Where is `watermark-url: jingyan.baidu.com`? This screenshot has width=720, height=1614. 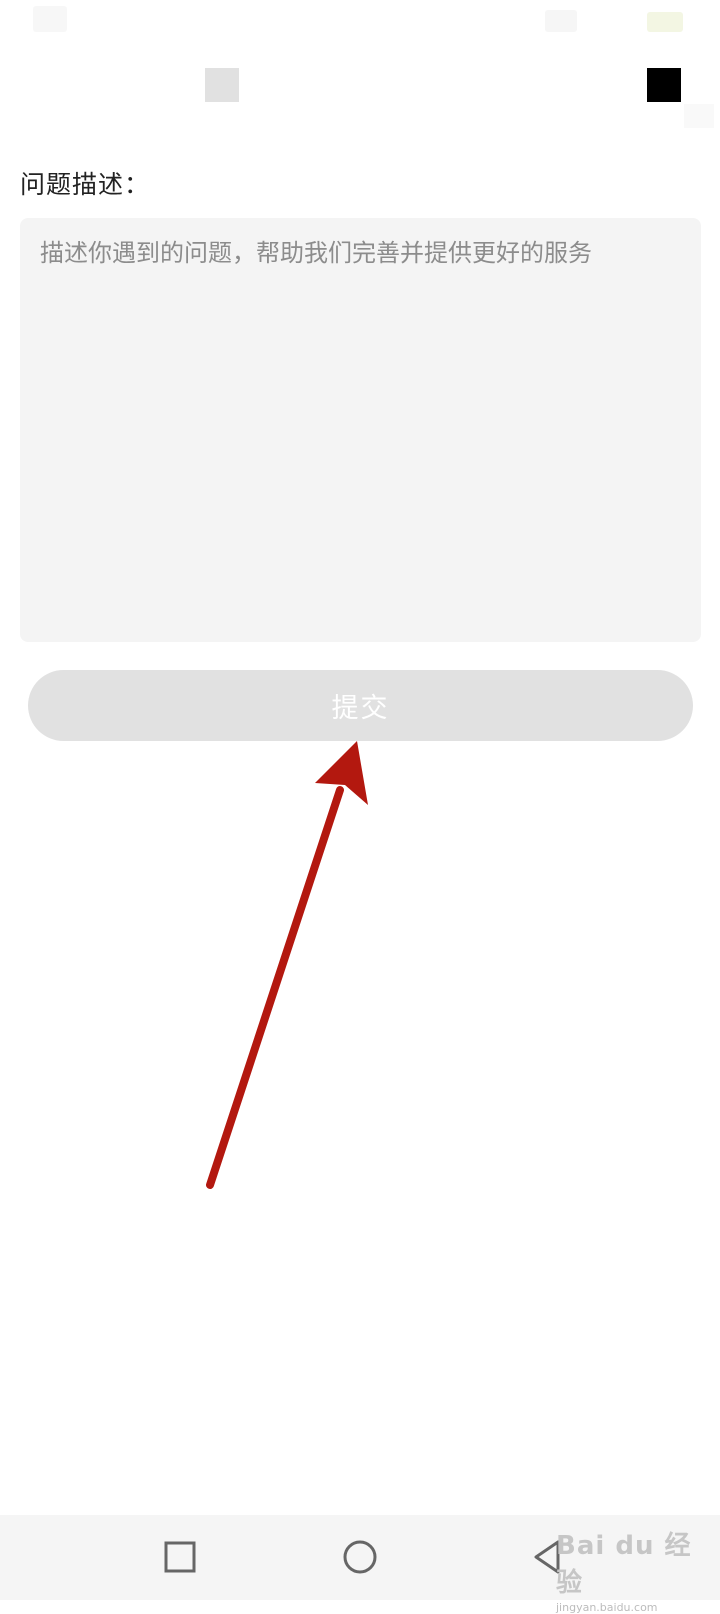
watermark-url: jingyan.baidu.com is located at coordinates (607, 1607).